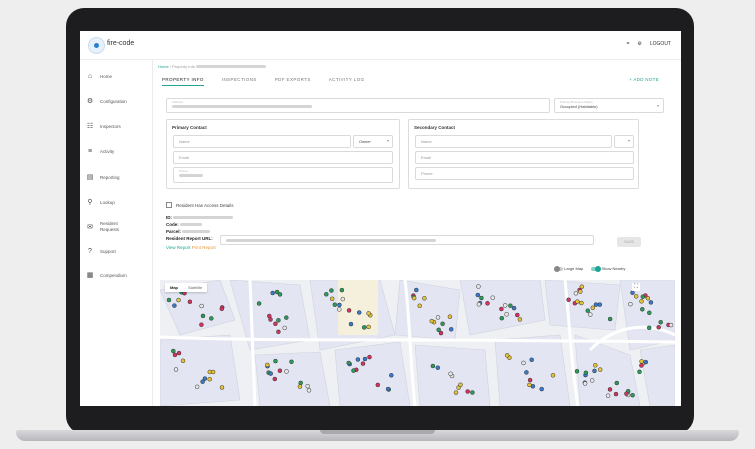  Describe the element at coordinates (596, 268) in the screenshot. I see `show-nearby-switch` at that location.